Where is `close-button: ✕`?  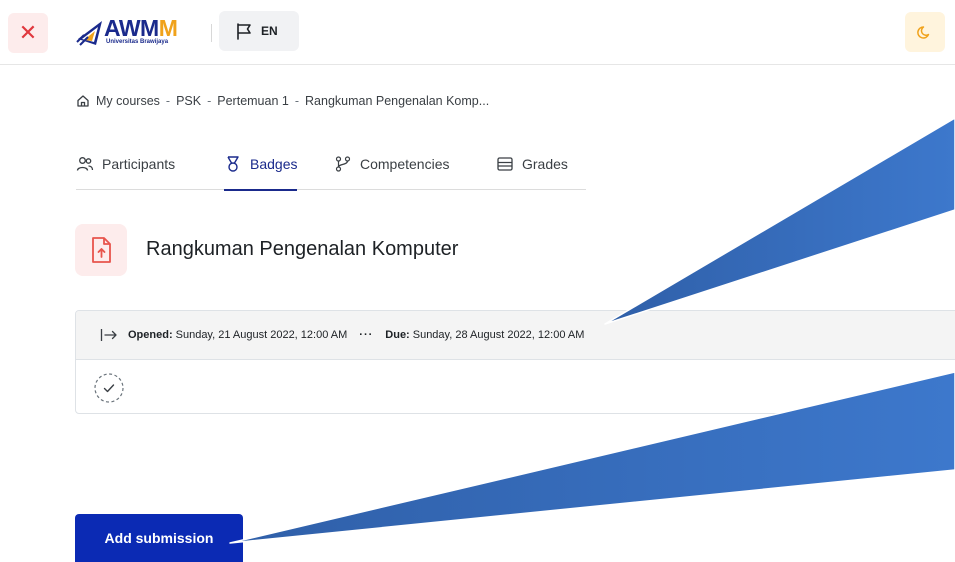
close-button: ✕ is located at coordinates (28, 33).